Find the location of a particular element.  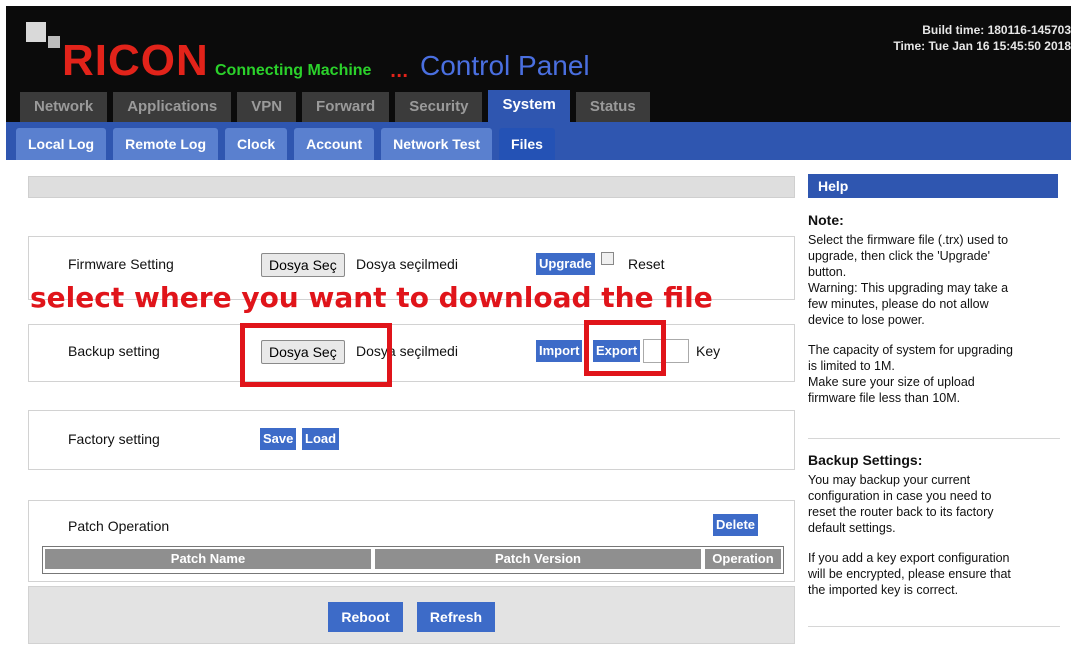

delete-button: Delete is located at coordinates (736, 525).